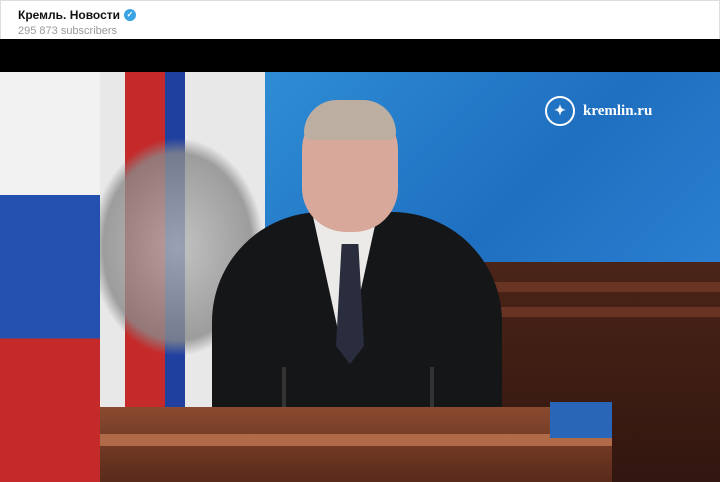 The height and width of the screenshot is (482, 720). I want to click on podium-panel, so click(581, 420).